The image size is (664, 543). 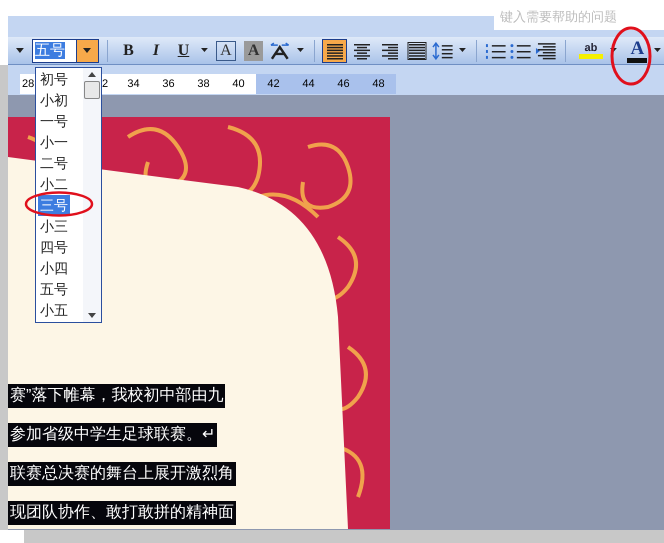 I want to click on font-size-box: 五号, so click(x=65, y=50).